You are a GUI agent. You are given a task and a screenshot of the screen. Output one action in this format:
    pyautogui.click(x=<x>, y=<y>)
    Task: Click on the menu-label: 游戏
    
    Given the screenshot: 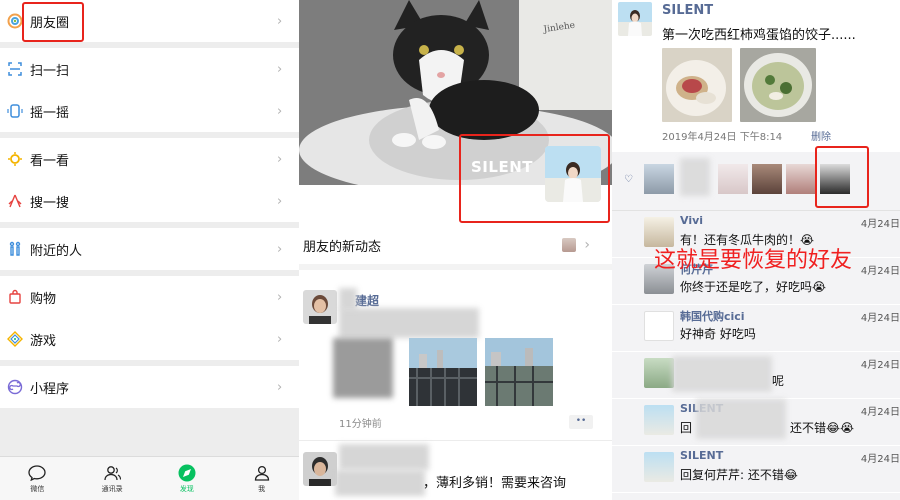 What is the action you would take?
    pyautogui.click(x=43, y=341)
    